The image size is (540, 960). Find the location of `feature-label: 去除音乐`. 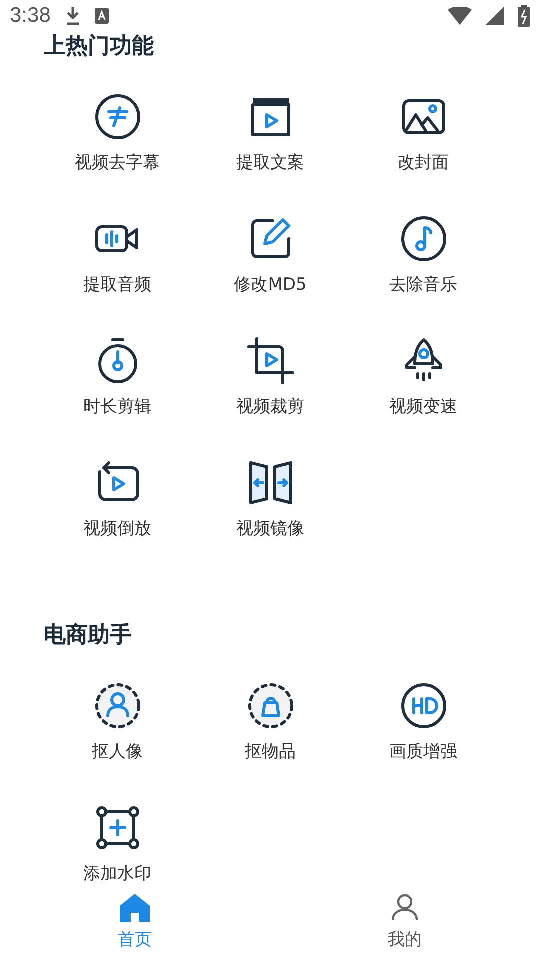

feature-label: 去除音乐 is located at coordinates (424, 285).